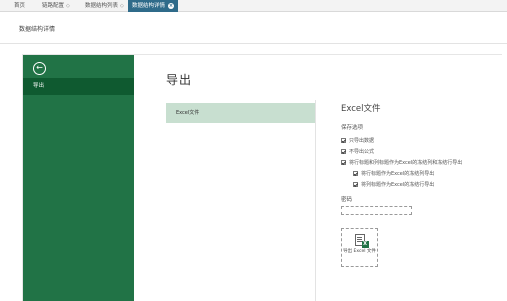  I want to click on tab-structure-list: 数据结构列表 ◇, so click(104, 6).